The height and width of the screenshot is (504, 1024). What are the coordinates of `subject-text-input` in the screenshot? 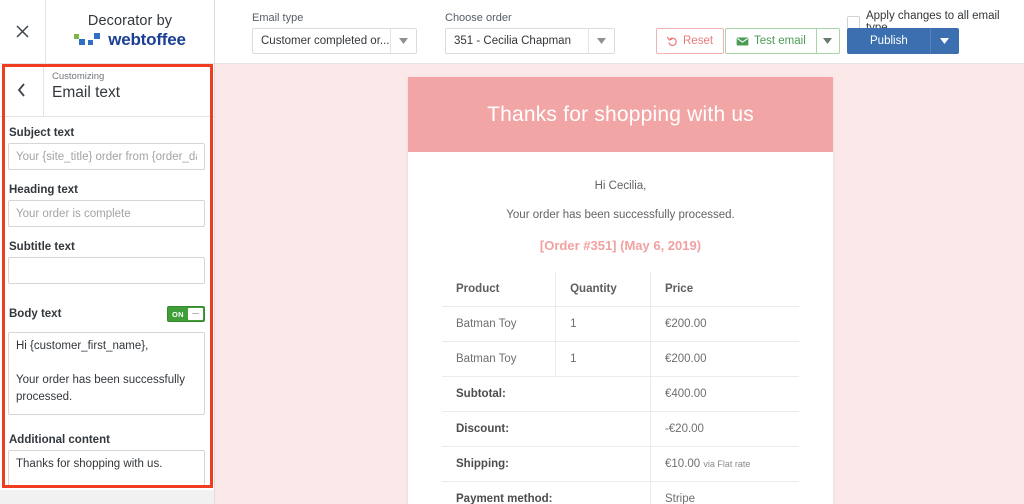 It's located at (106, 156).